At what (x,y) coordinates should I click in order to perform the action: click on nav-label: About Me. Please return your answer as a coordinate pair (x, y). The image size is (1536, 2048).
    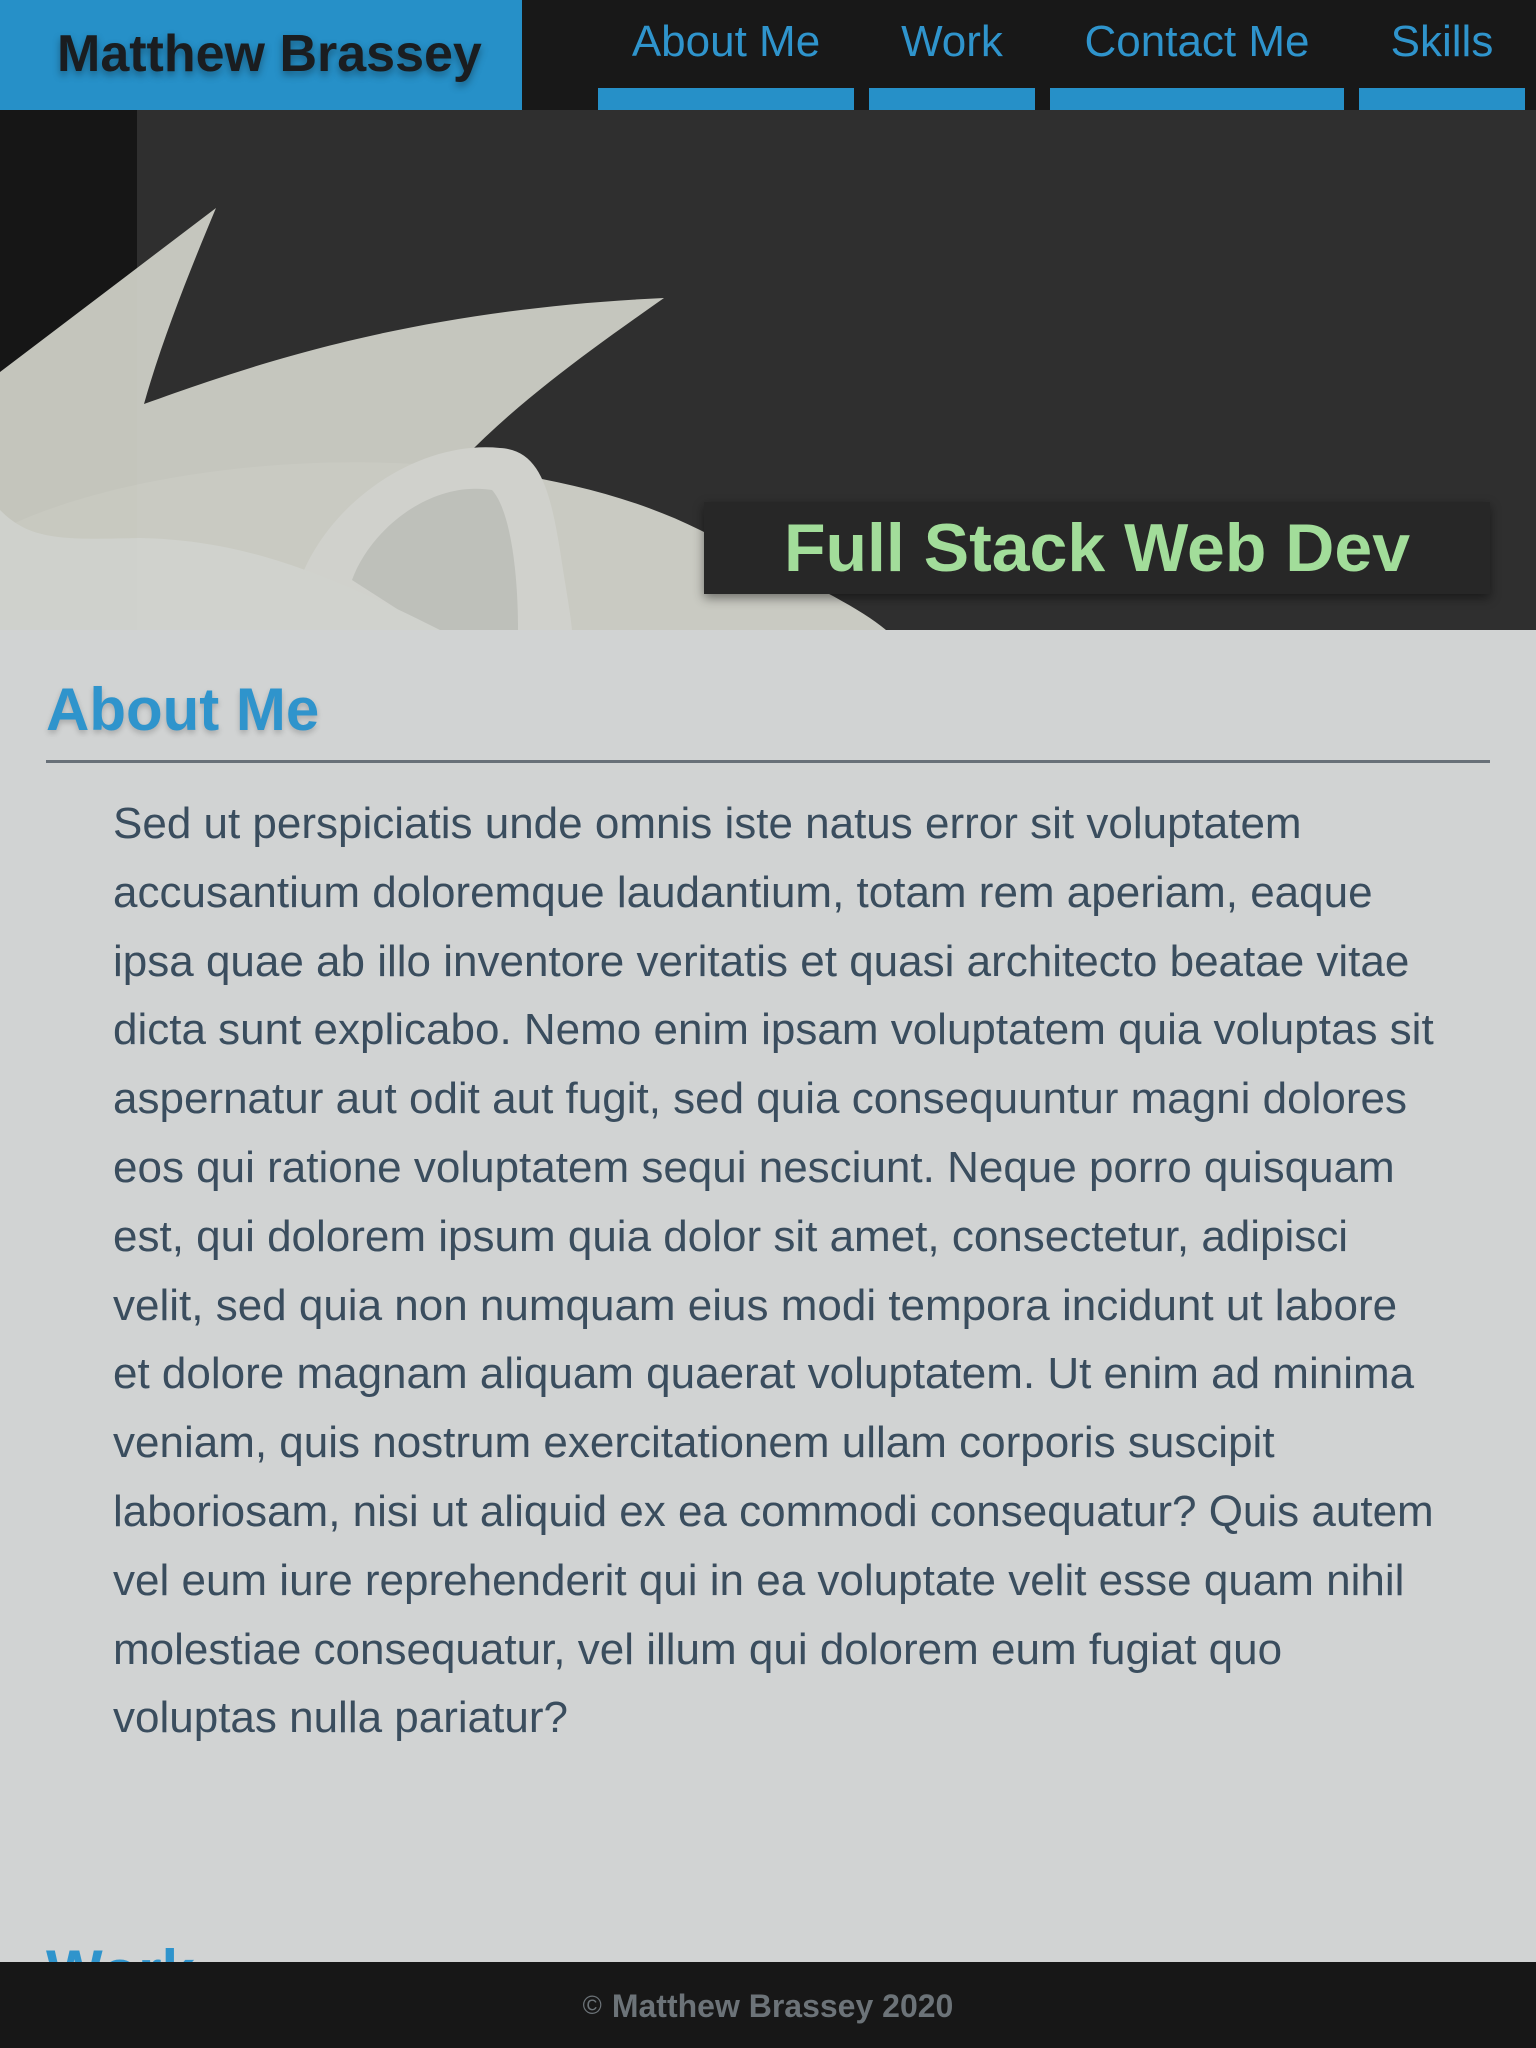
    Looking at the image, I should click on (726, 41).